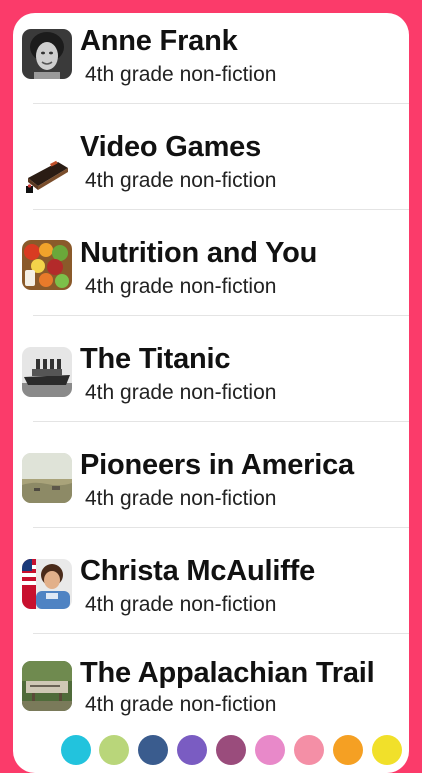 The width and height of the screenshot is (422, 773). Describe the element at coordinates (217, 465) in the screenshot. I see `book-title: Pioneers in America` at that location.